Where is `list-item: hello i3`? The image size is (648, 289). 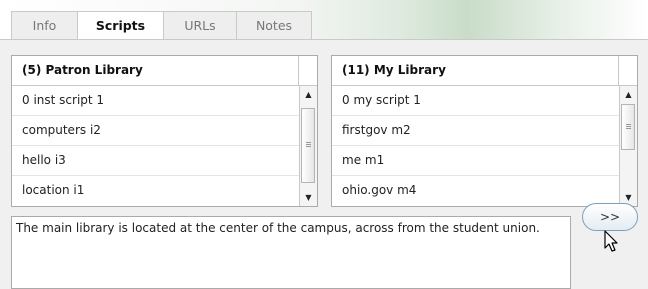 list-item: hello i3 is located at coordinates (155, 161).